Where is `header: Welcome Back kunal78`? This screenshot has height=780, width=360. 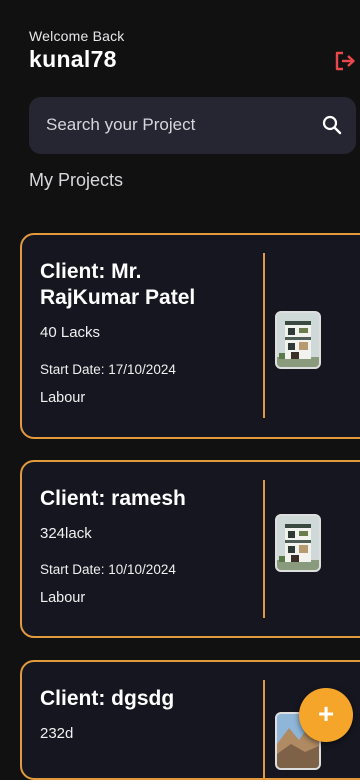
header: Welcome Back kunal78 is located at coordinates (77, 50).